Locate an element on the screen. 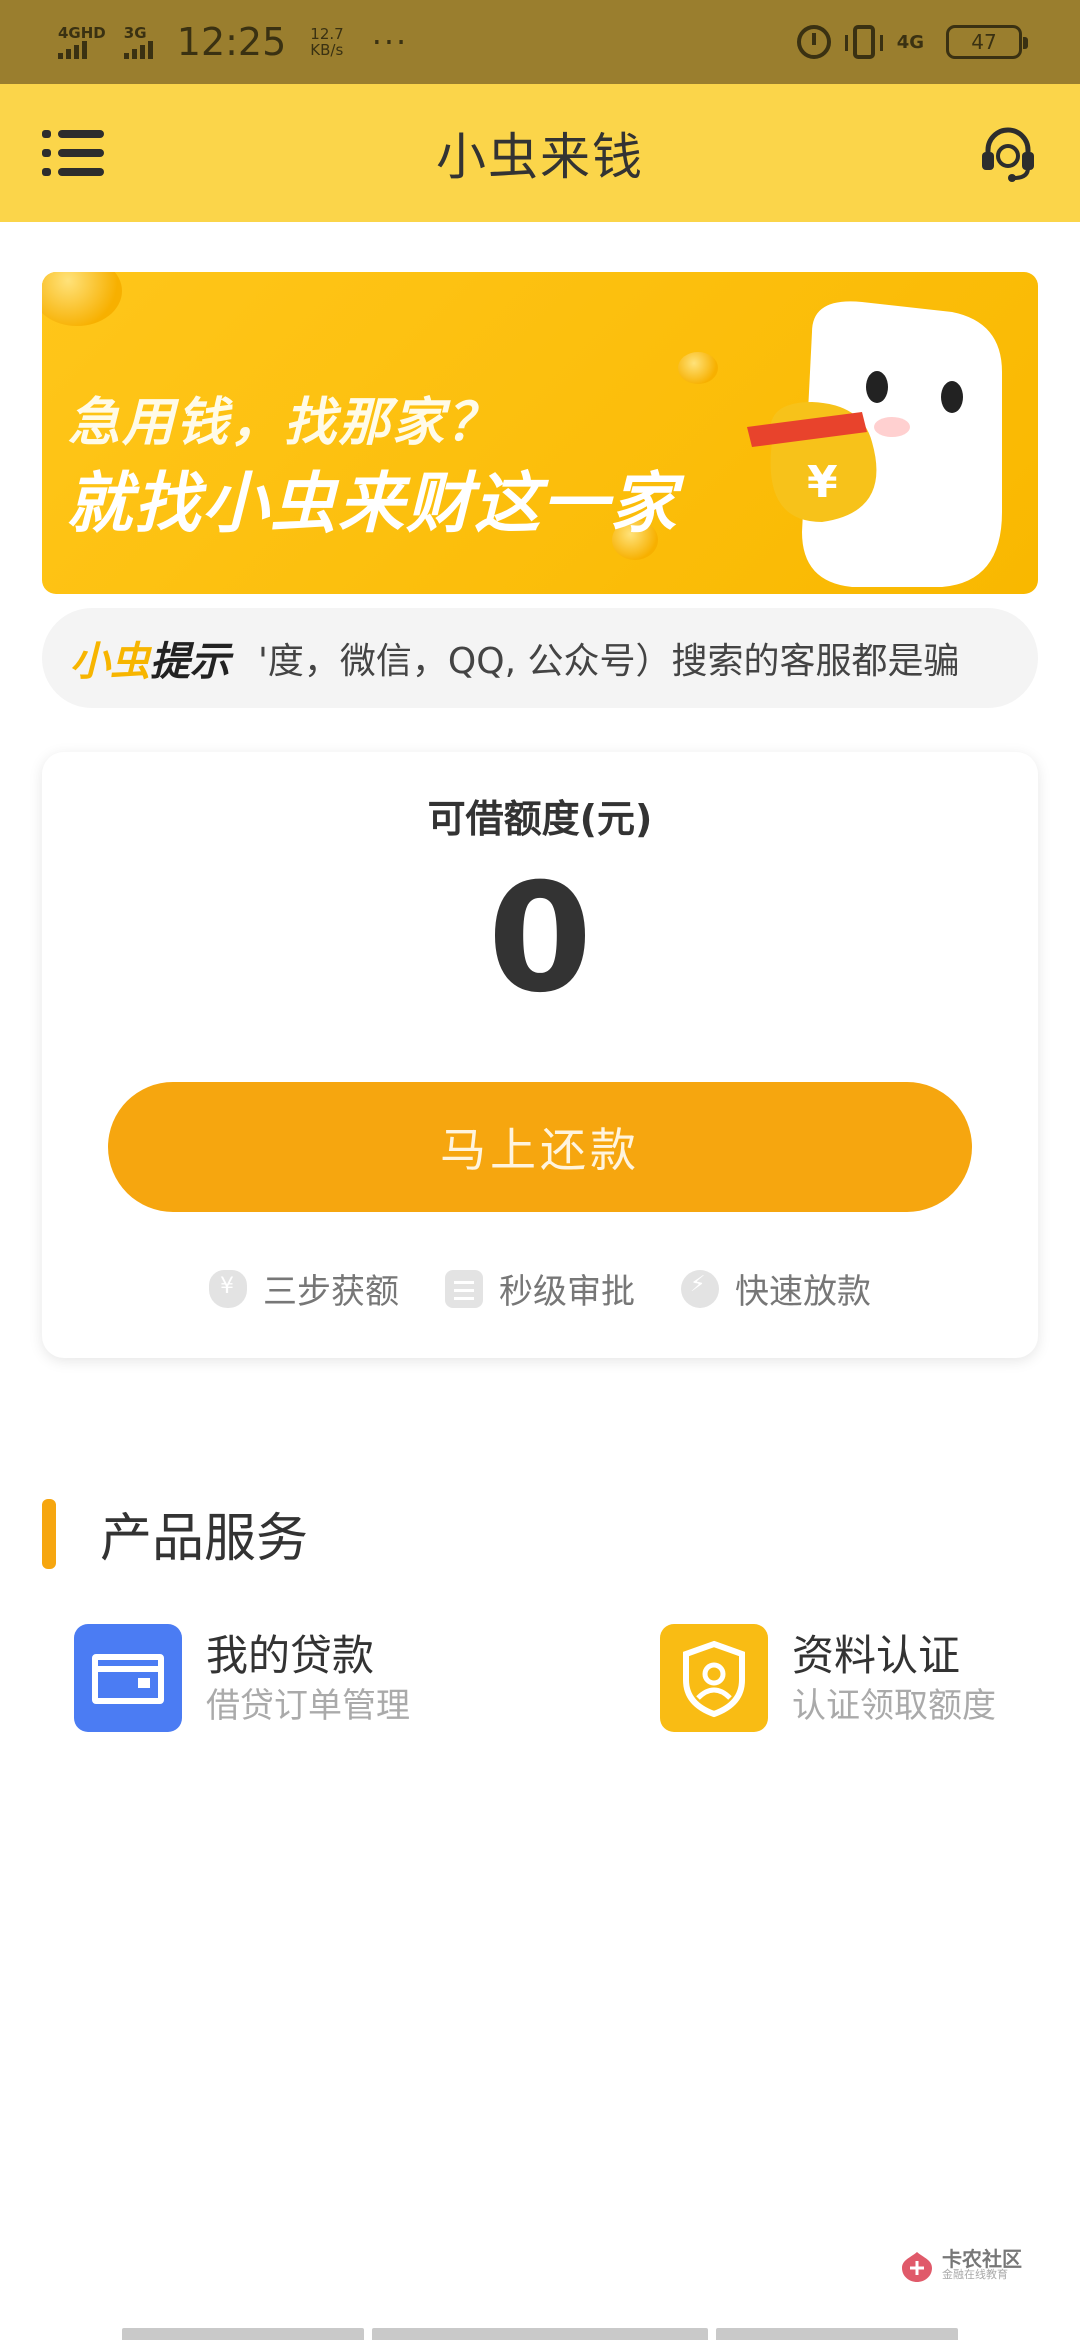  service-subtitle: 借贷订单管理 is located at coordinates (308, 1706).